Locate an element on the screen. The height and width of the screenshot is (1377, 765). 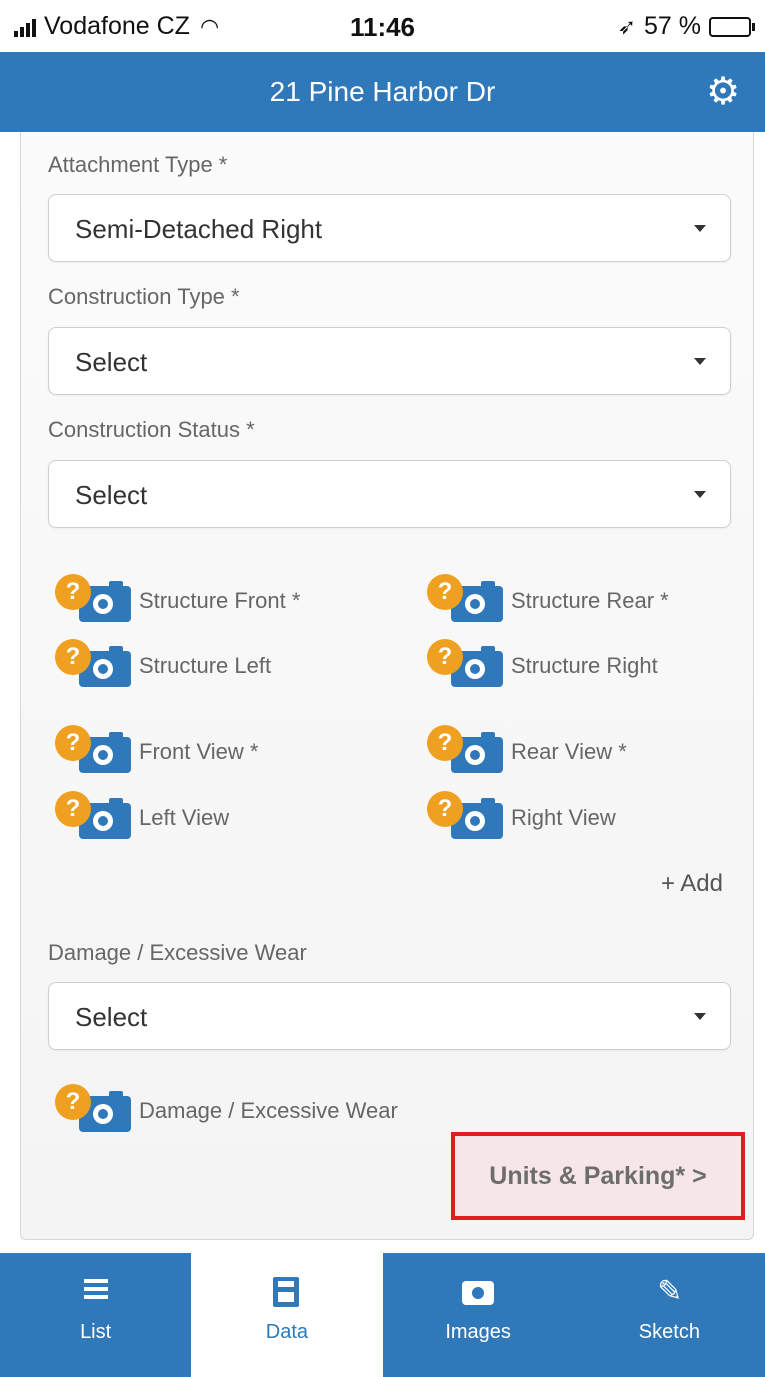
tab-label: Data is located at coordinates (286, 1332).